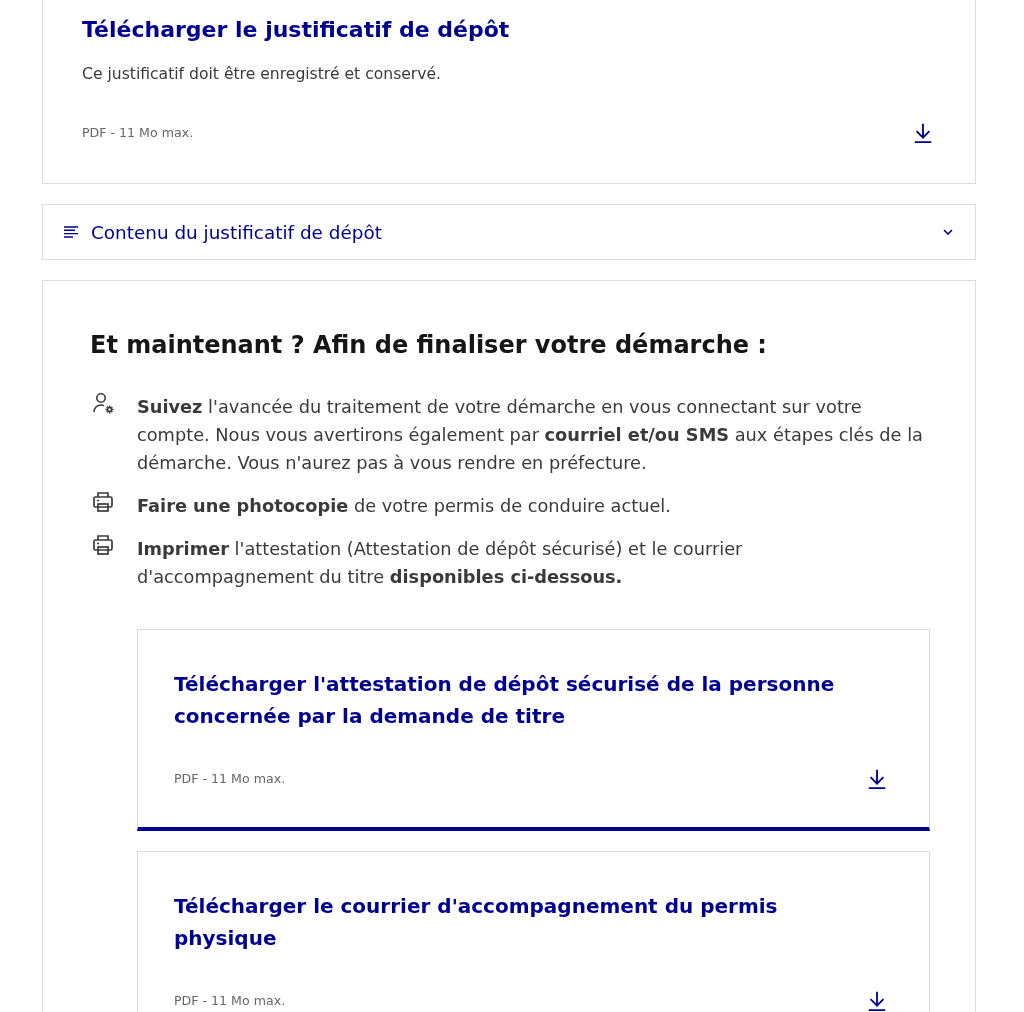 This screenshot has width=1024, height=1012. Describe the element at coordinates (429, 345) in the screenshot. I see `section-heading: Et maintenant ? Afin de finaliser votre démarche :` at that location.